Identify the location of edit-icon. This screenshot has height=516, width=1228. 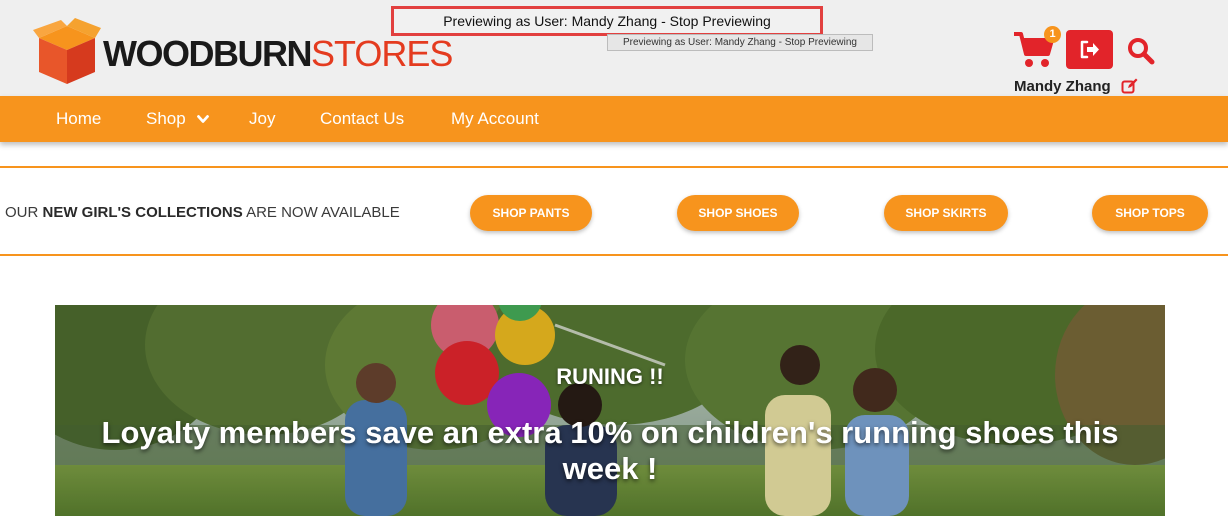
(1129, 86).